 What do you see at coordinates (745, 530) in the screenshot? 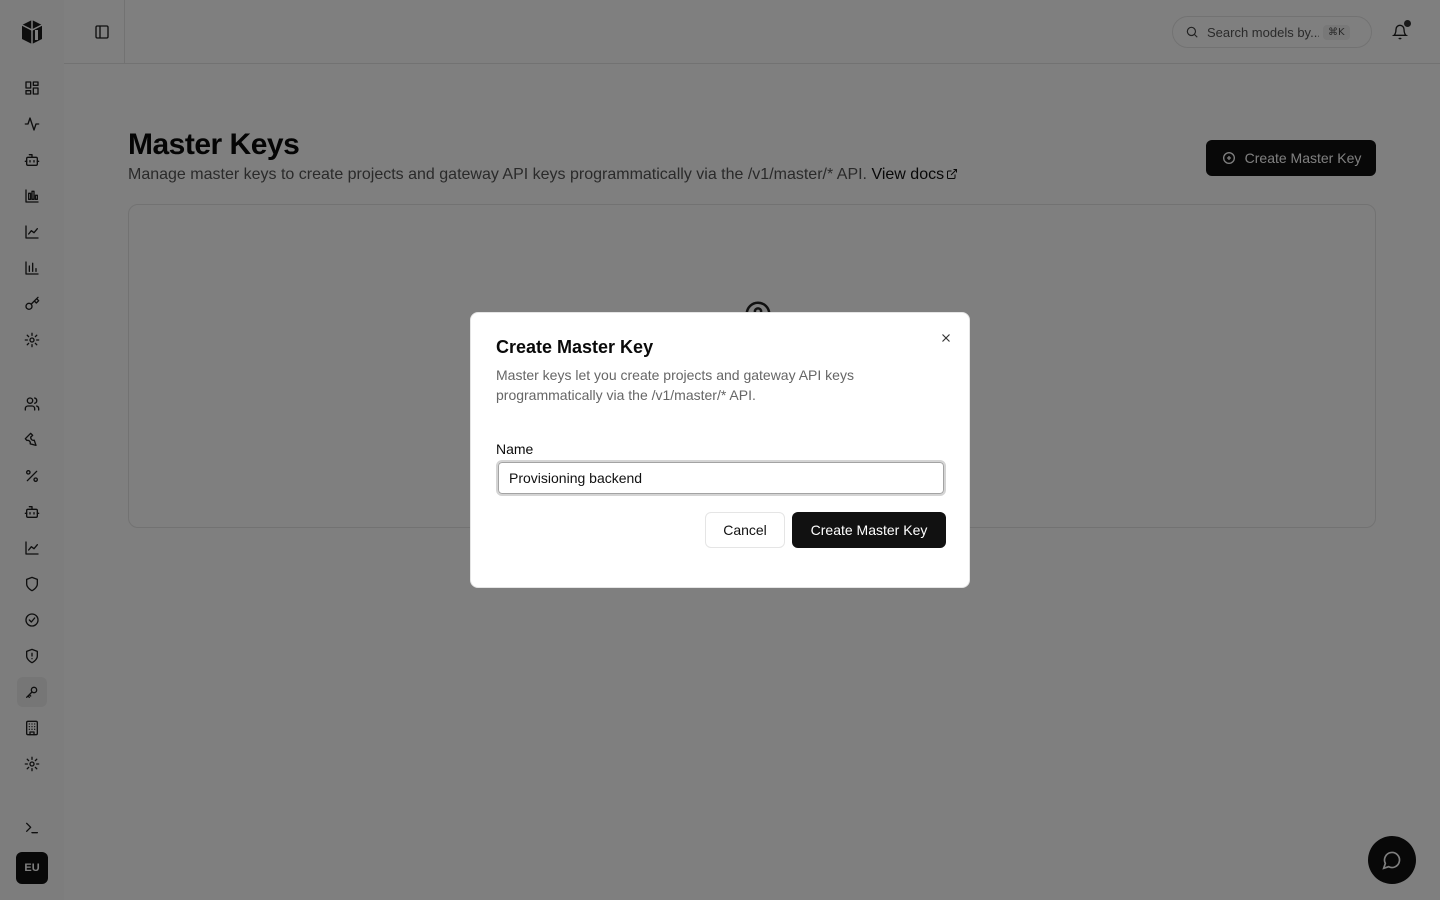
I see `cancel-button: Cancel` at bounding box center [745, 530].